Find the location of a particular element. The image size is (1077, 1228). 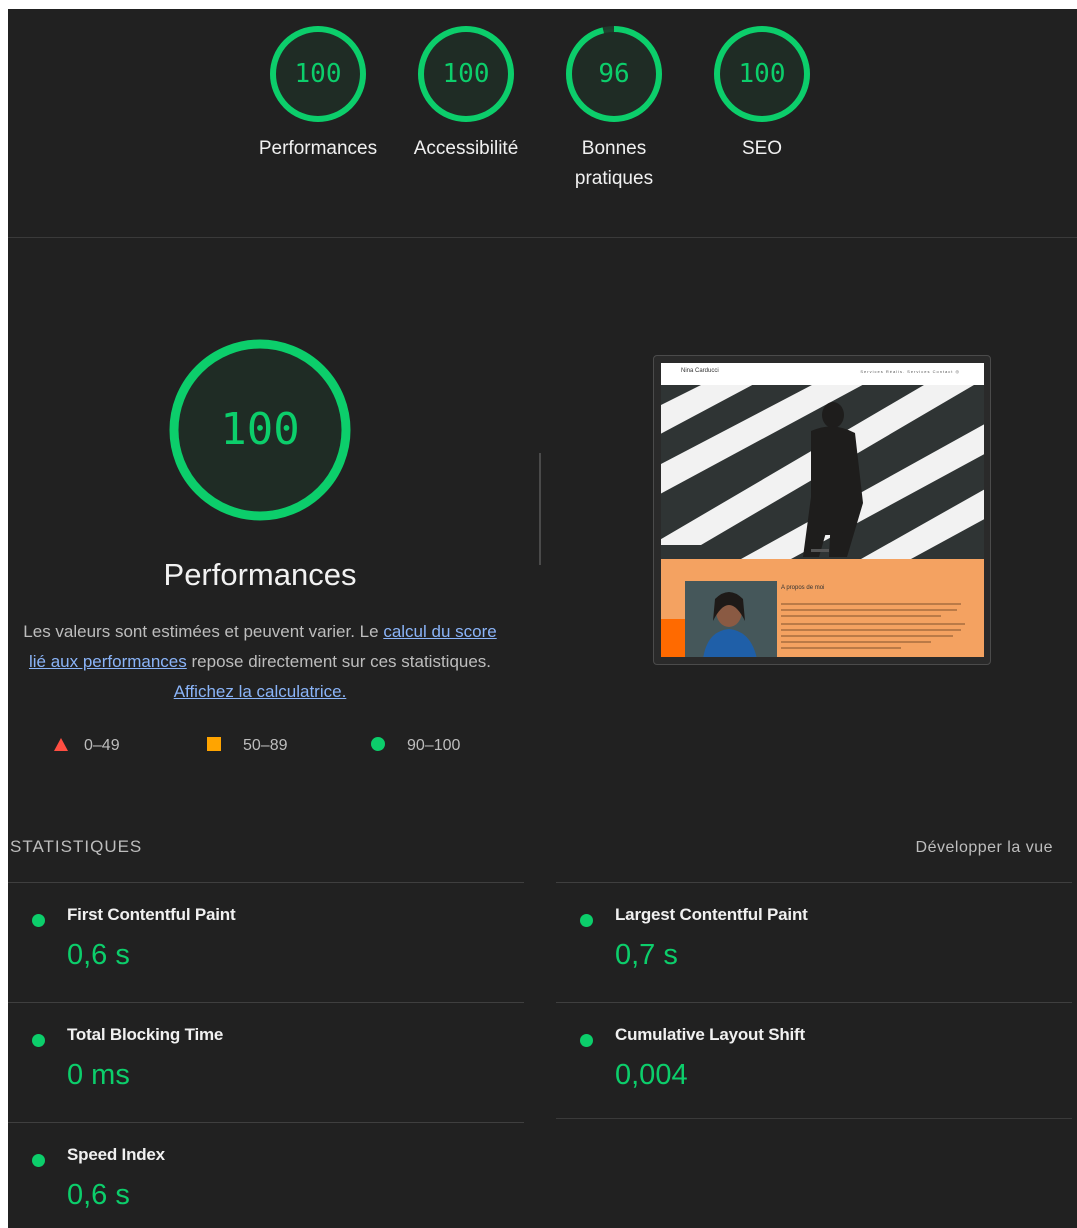

screenshot-hero-image is located at coordinates (822, 472).